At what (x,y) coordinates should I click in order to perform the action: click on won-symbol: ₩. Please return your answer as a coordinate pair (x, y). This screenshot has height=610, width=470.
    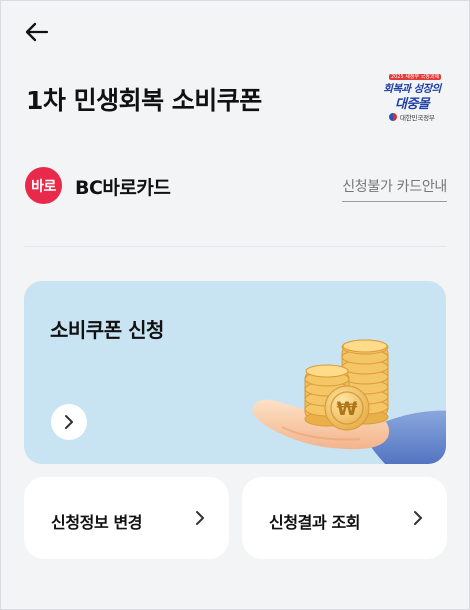
    Looking at the image, I should click on (347, 409).